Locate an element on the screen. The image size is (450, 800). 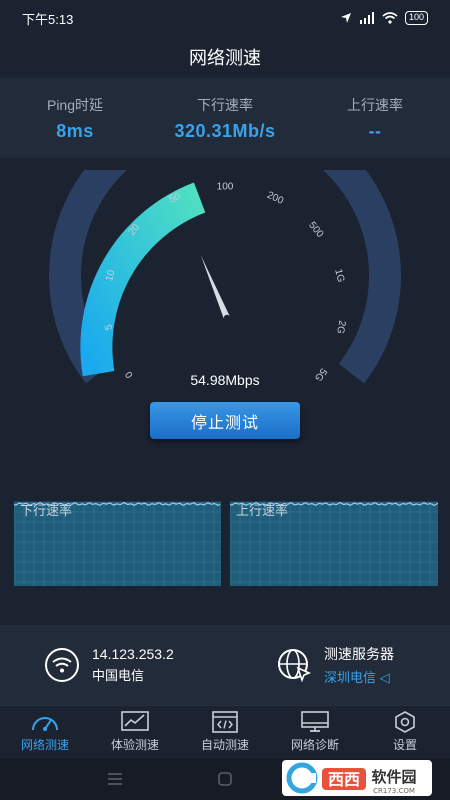
nav-label: 体验测速 is located at coordinates (134, 745).